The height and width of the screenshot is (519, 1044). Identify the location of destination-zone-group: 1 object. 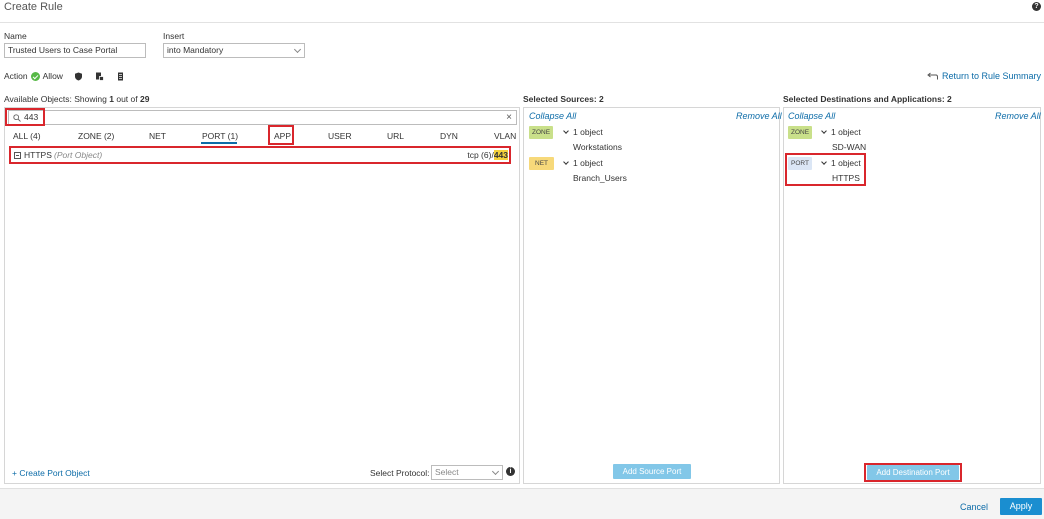
(841, 132).